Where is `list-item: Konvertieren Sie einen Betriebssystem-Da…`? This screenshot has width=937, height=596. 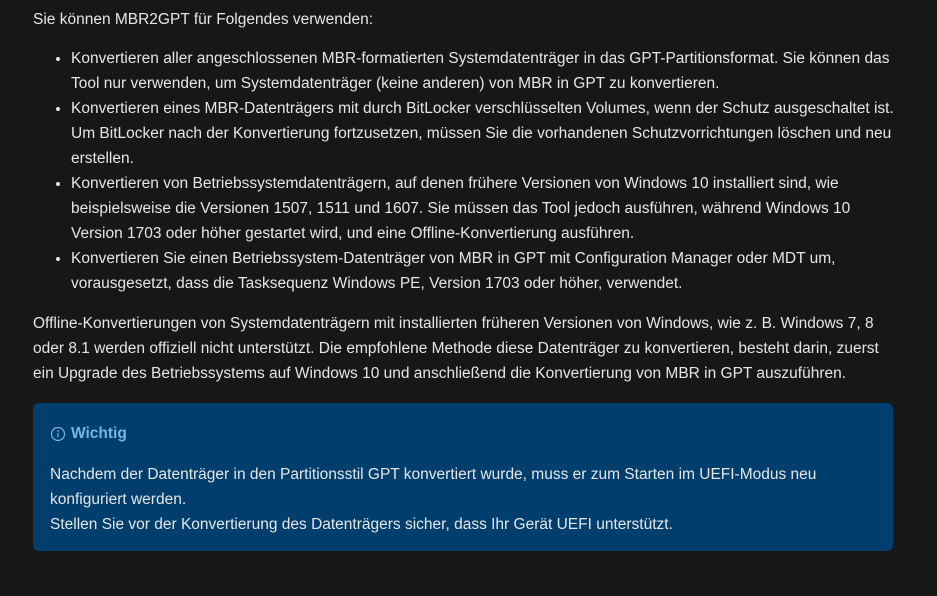 list-item: Konvertieren Sie einen Betriebssystem-Da… is located at coordinates (483, 271).